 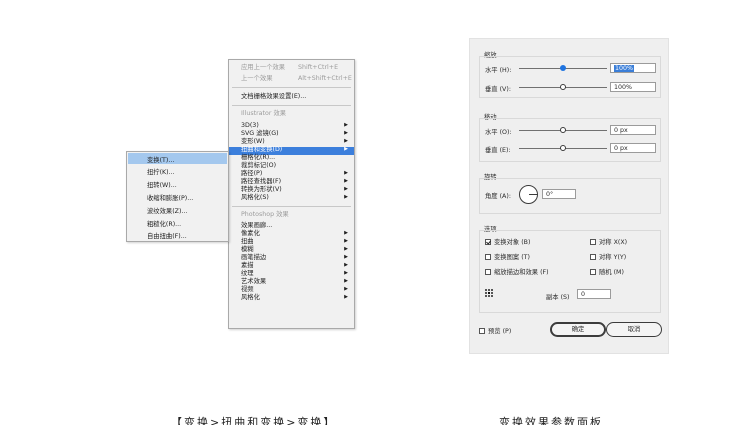 I want to click on menu-item-stylize: 风格化(S) ▶, so click(x=291, y=198).